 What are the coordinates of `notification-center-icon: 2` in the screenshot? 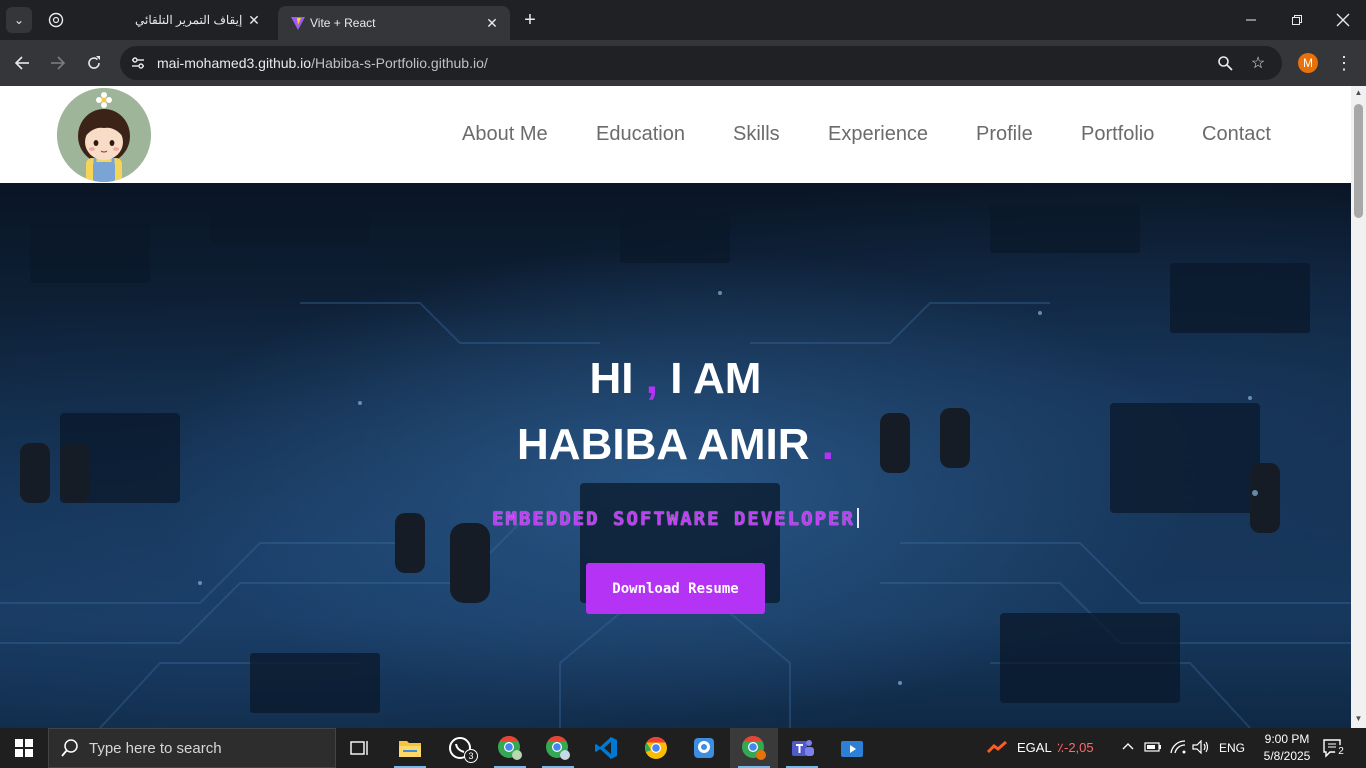 It's located at (1334, 748).